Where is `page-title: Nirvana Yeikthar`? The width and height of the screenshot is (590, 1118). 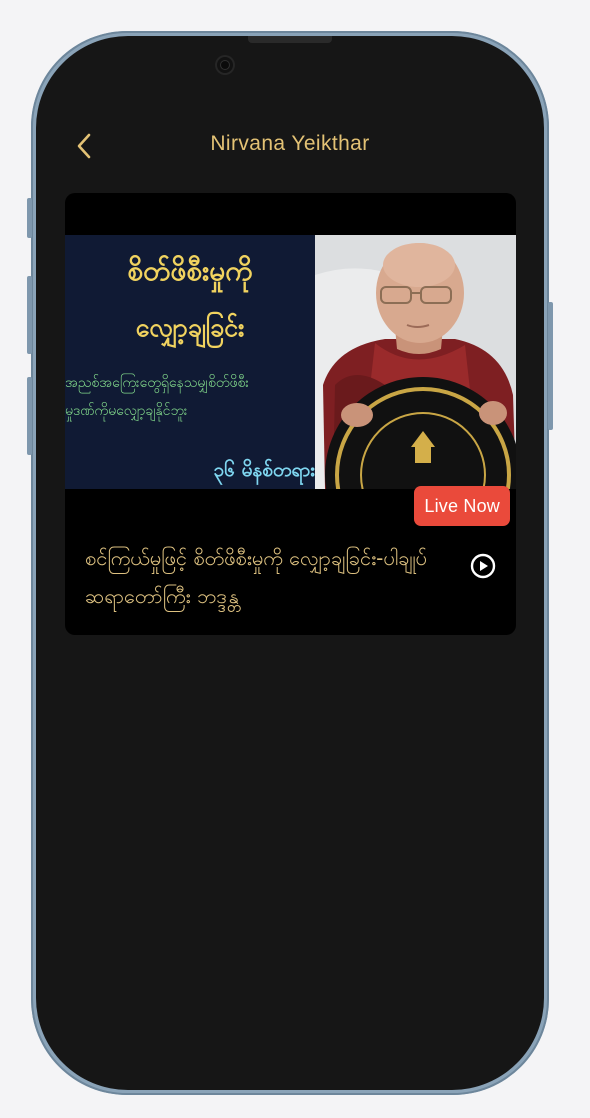
page-title: Nirvana Yeikthar is located at coordinates (290, 143).